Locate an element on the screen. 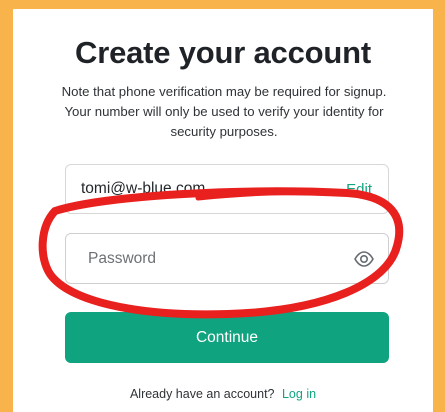 This screenshot has width=445, height=412. email-field: tomi@w-blue.com Edit is located at coordinates (227, 189).